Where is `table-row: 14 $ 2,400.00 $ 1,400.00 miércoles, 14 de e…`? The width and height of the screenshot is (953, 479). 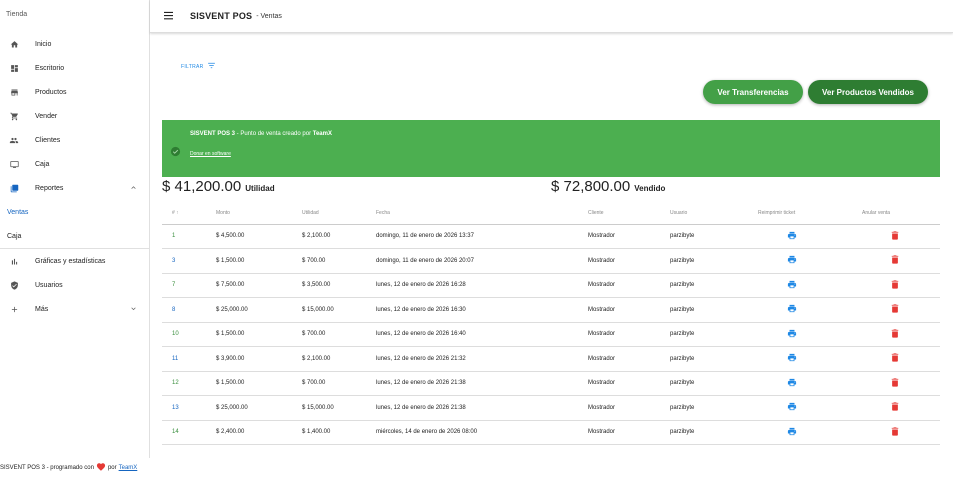
table-row: 14 $ 2,400.00 $ 1,400.00 miércoles, 14 de e… is located at coordinates (551, 432).